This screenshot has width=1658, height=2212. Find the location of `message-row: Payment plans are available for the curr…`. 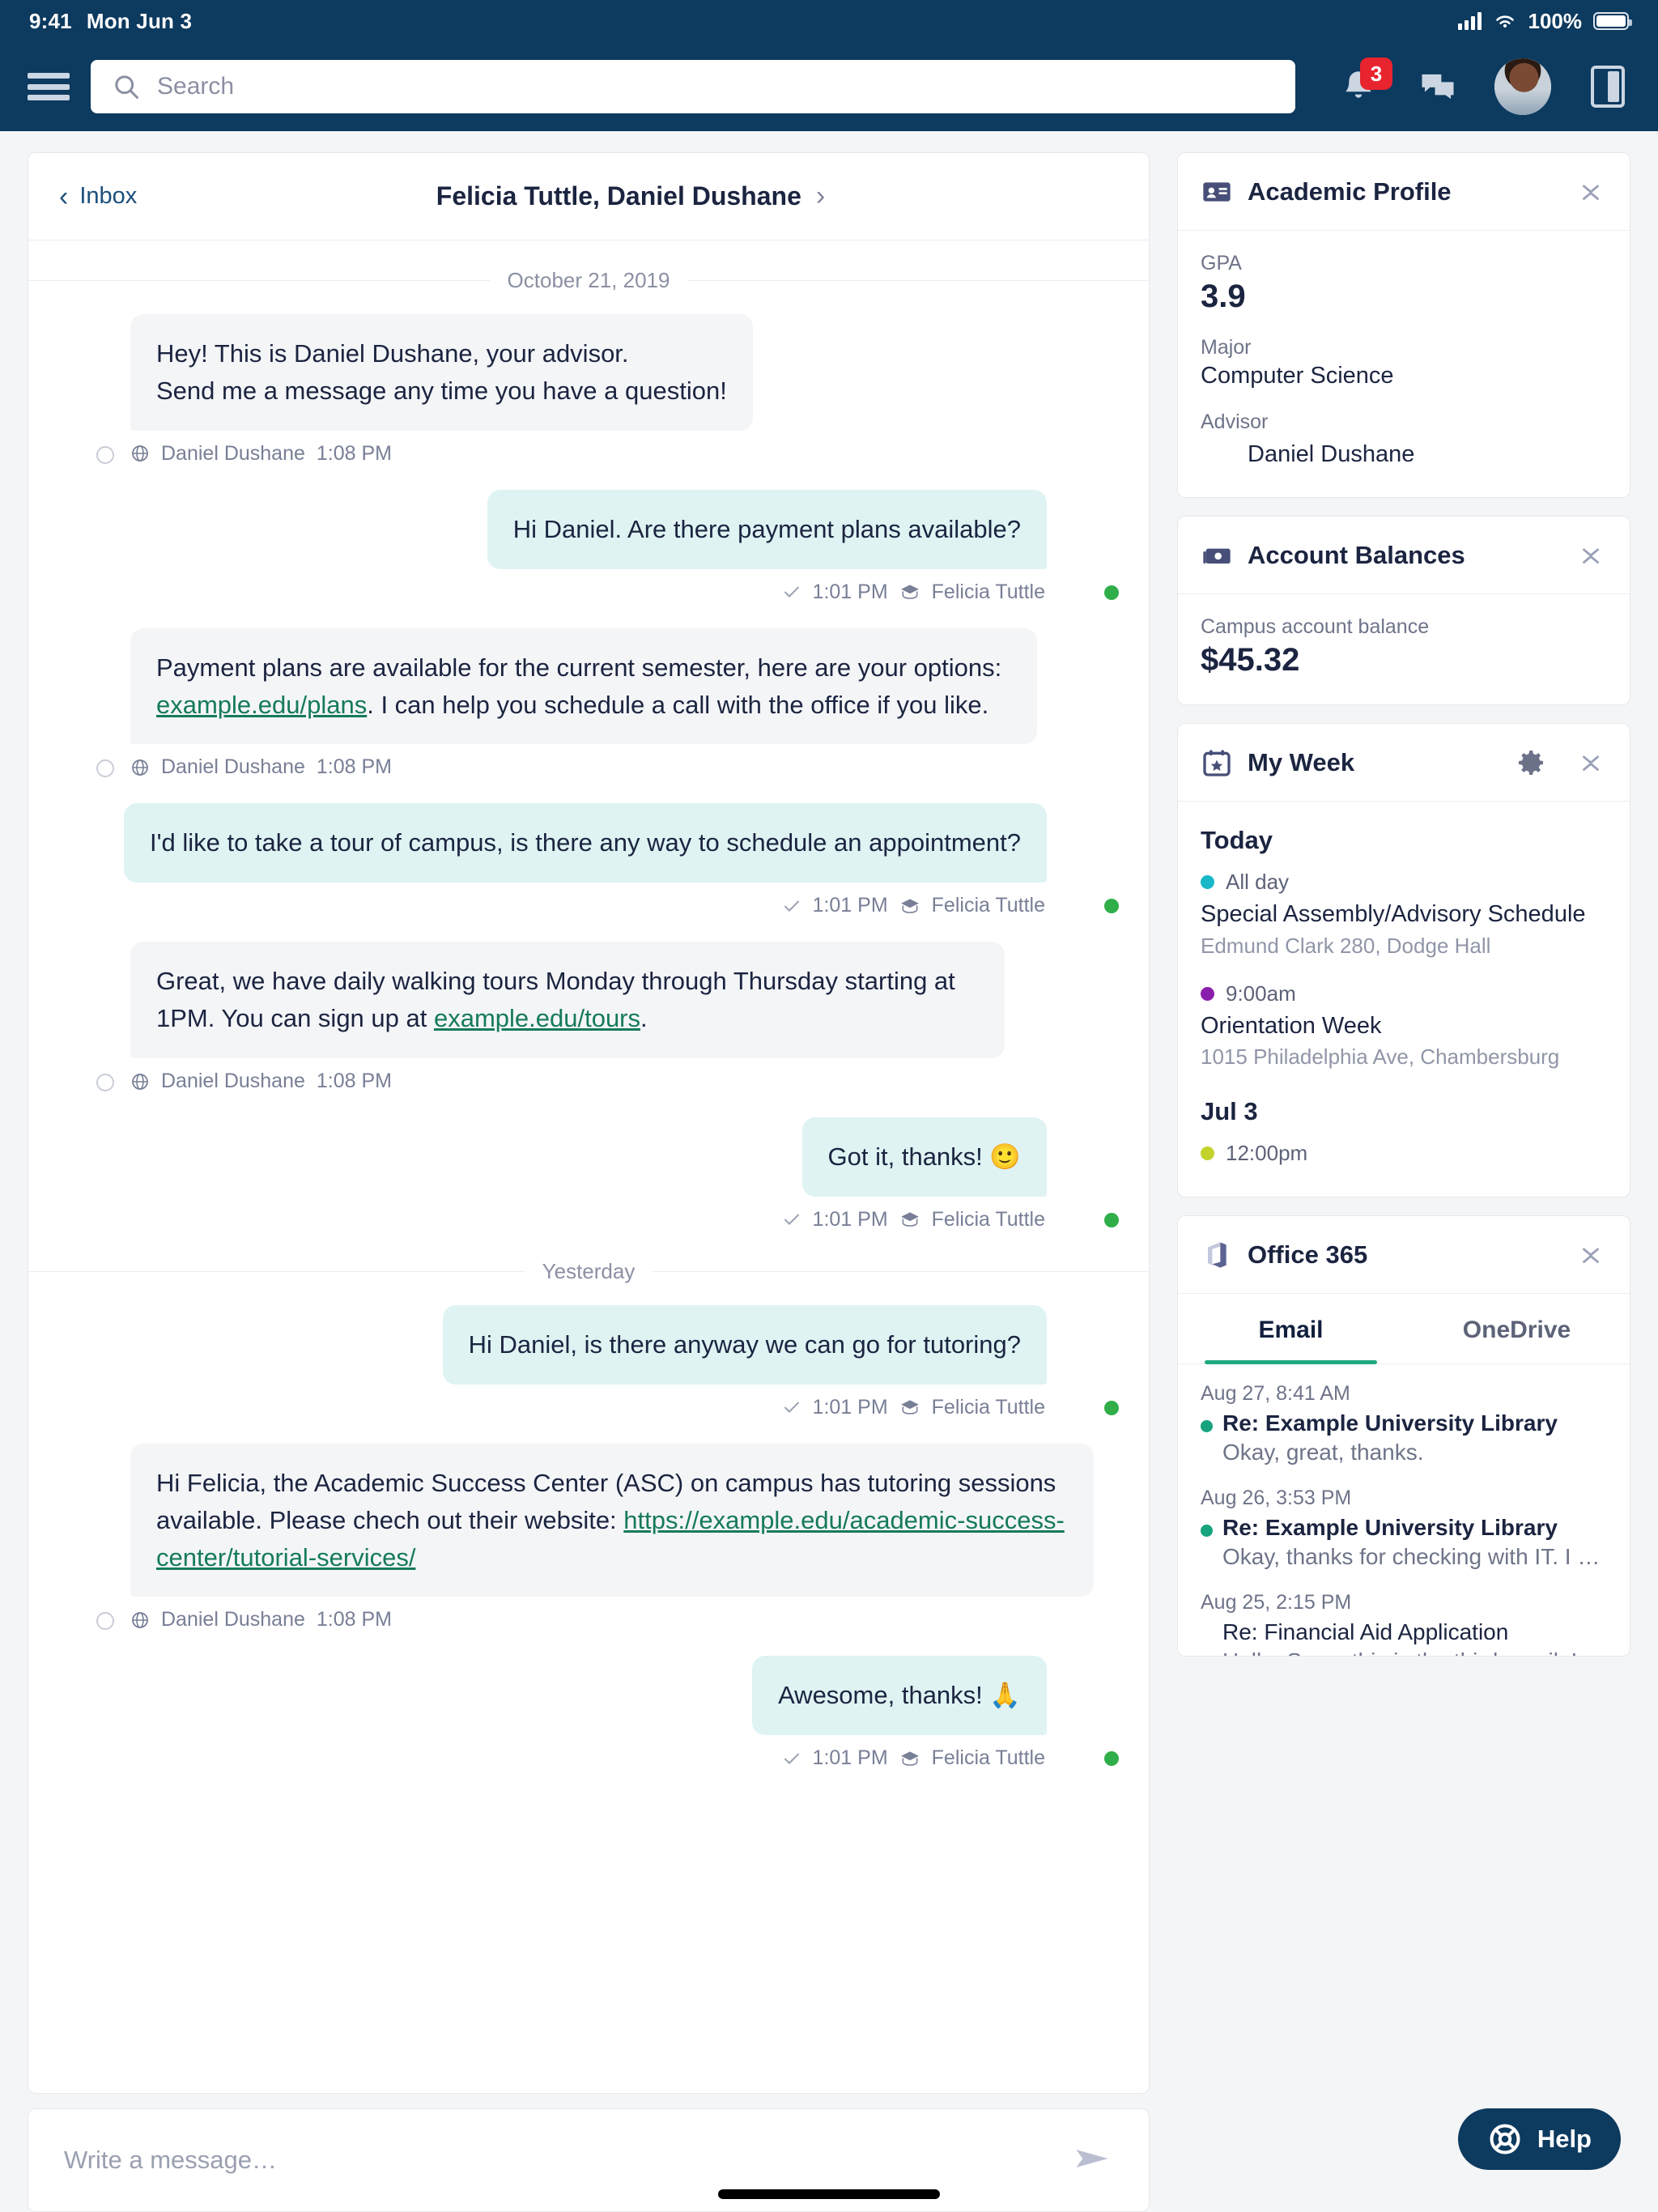

message-row: Payment plans are available for the curr… is located at coordinates (588, 703).